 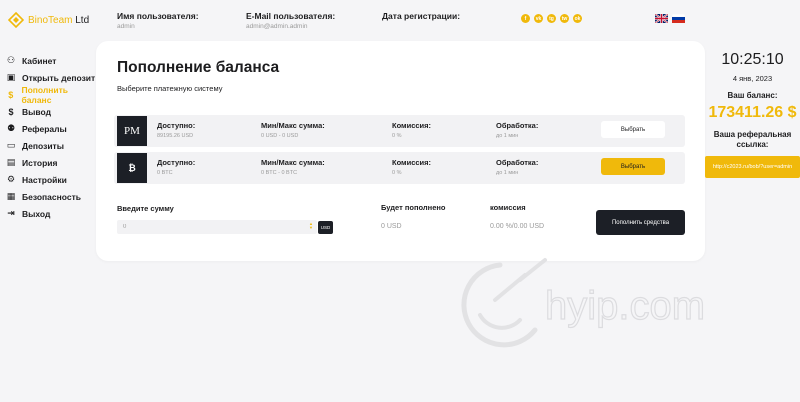 What do you see at coordinates (752, 78) in the screenshot?
I see `current-date: 4 янв, 2023` at bounding box center [752, 78].